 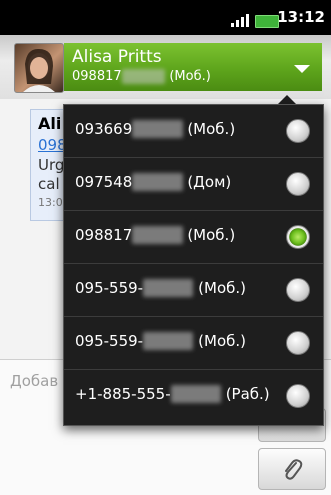 I want to click on message-time: 13:0, so click(x=50, y=202).